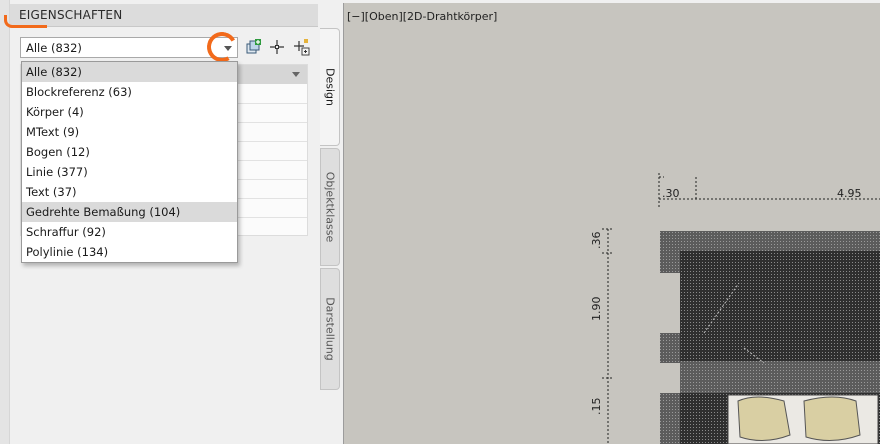 Image resolution: width=880 pixels, height=444 pixels. I want to click on tab-design: Design, so click(330, 87).